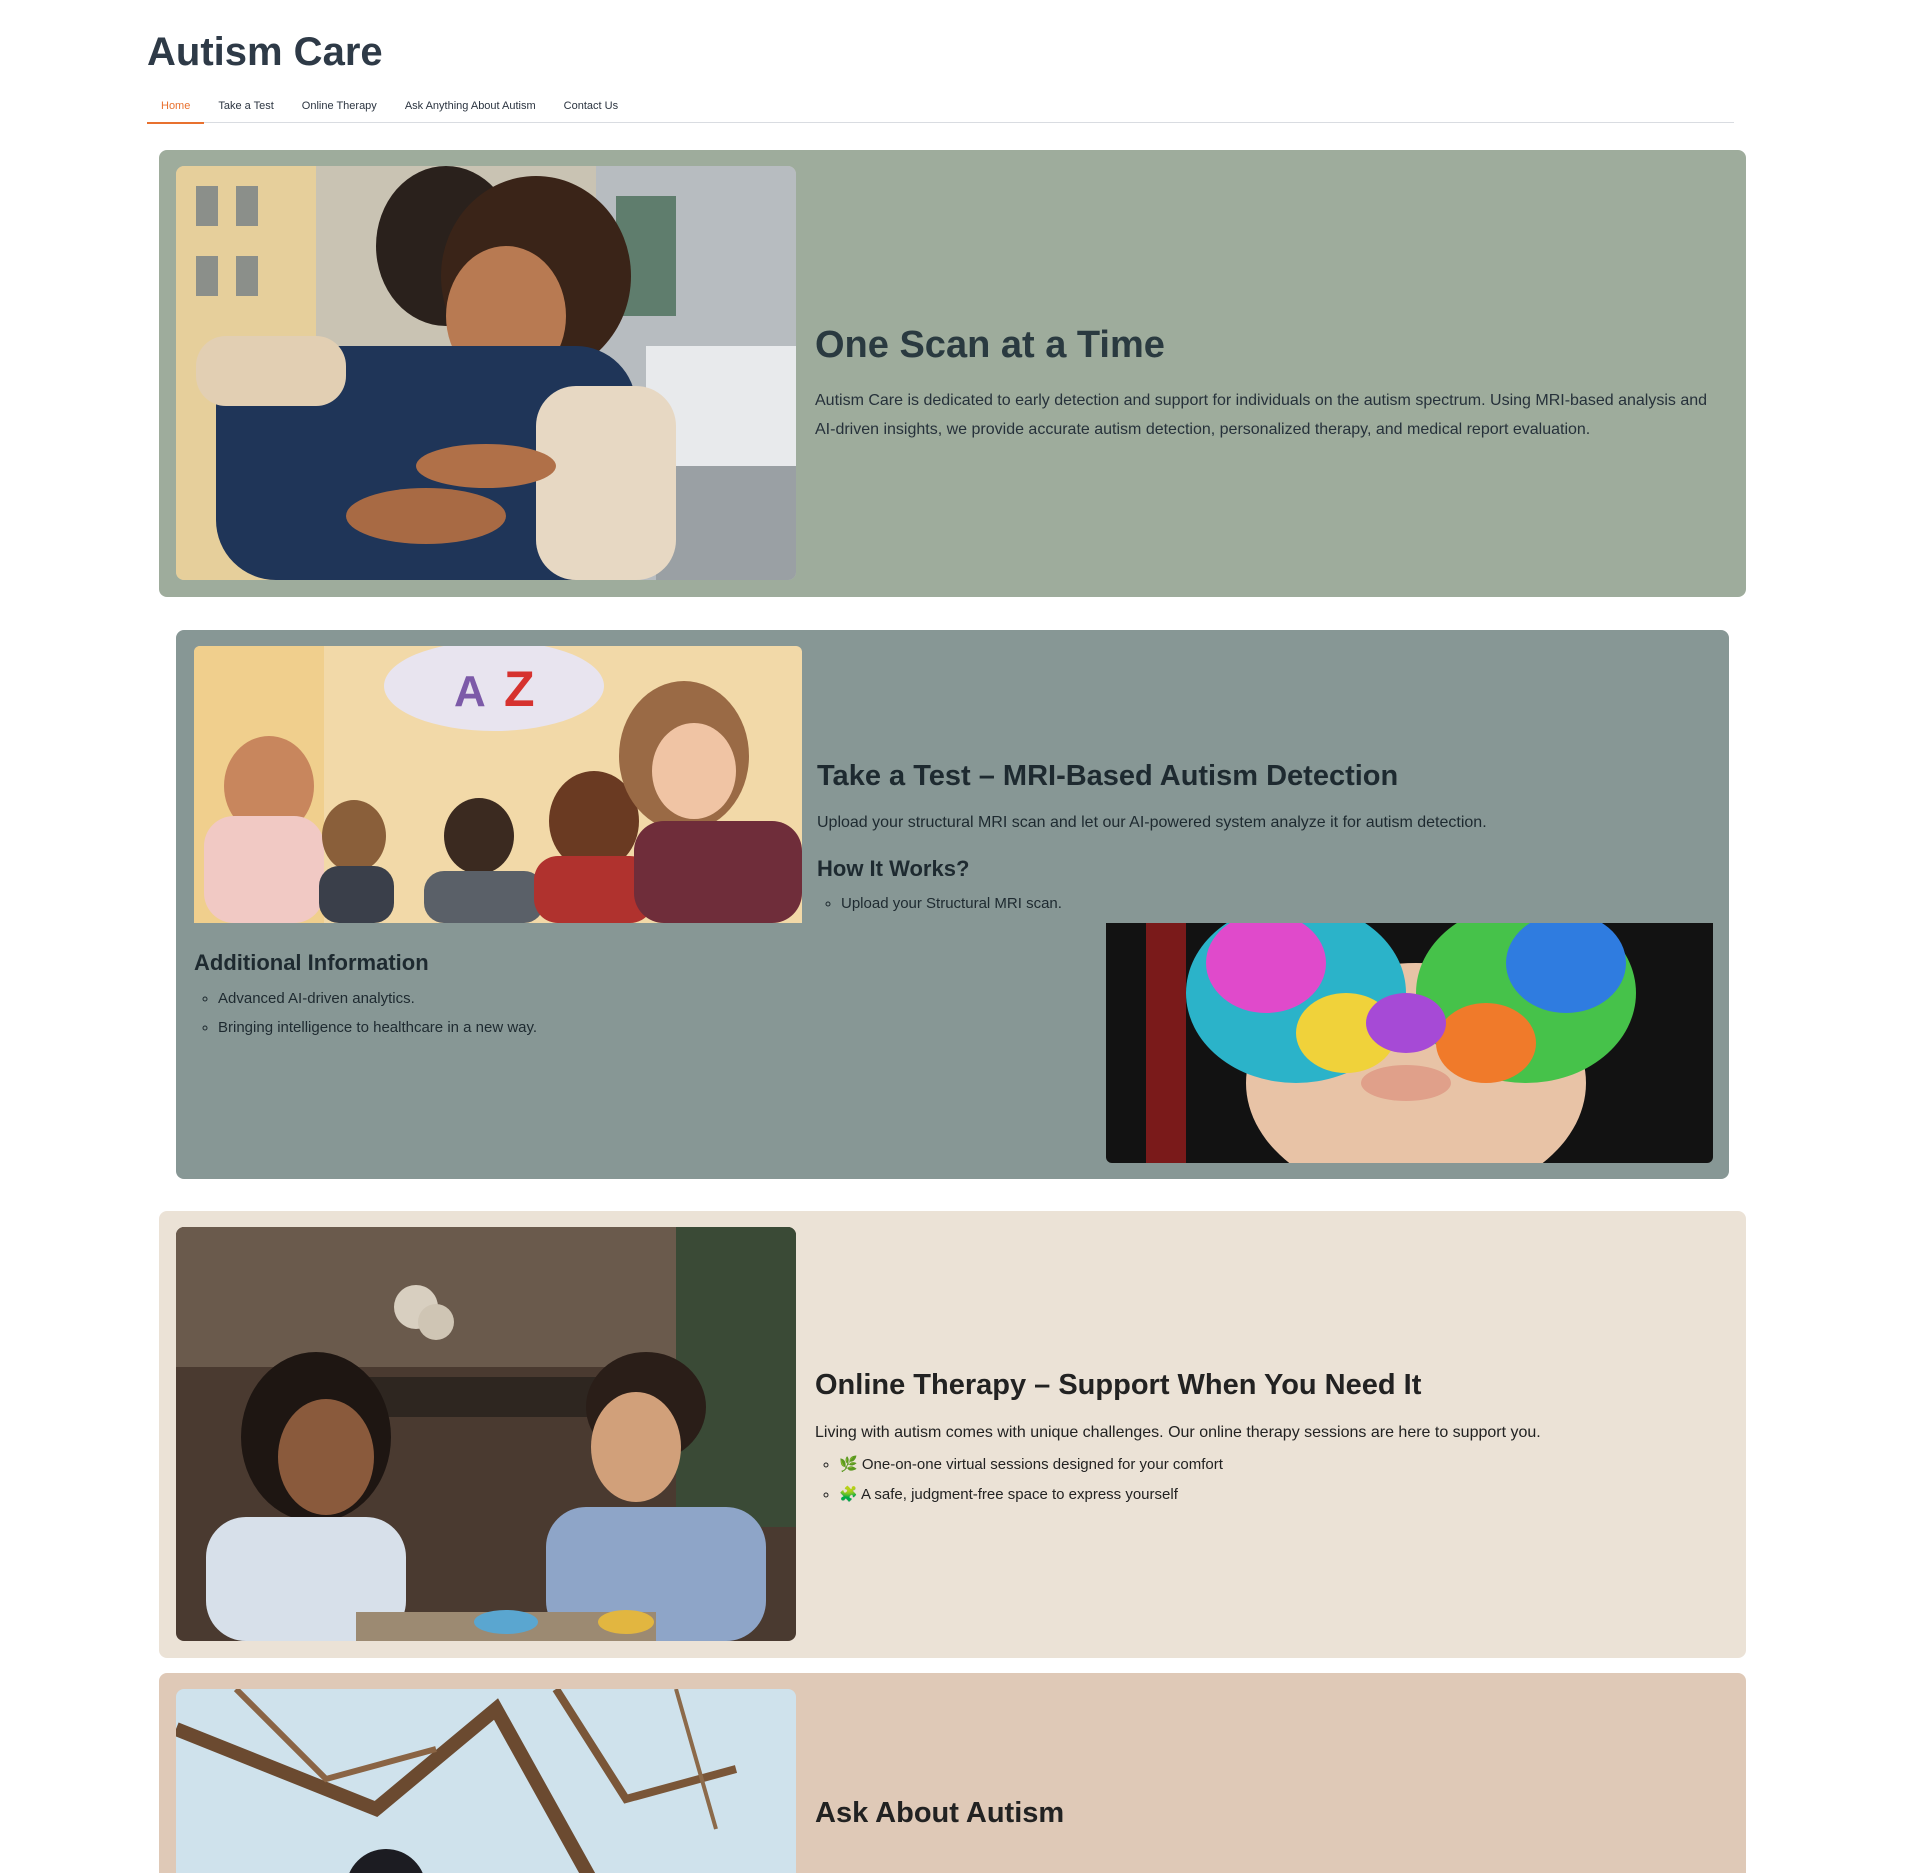 The width and height of the screenshot is (1920, 1873). I want to click on ask-about-autism-card: Ask About Autism, so click(952, 1773).